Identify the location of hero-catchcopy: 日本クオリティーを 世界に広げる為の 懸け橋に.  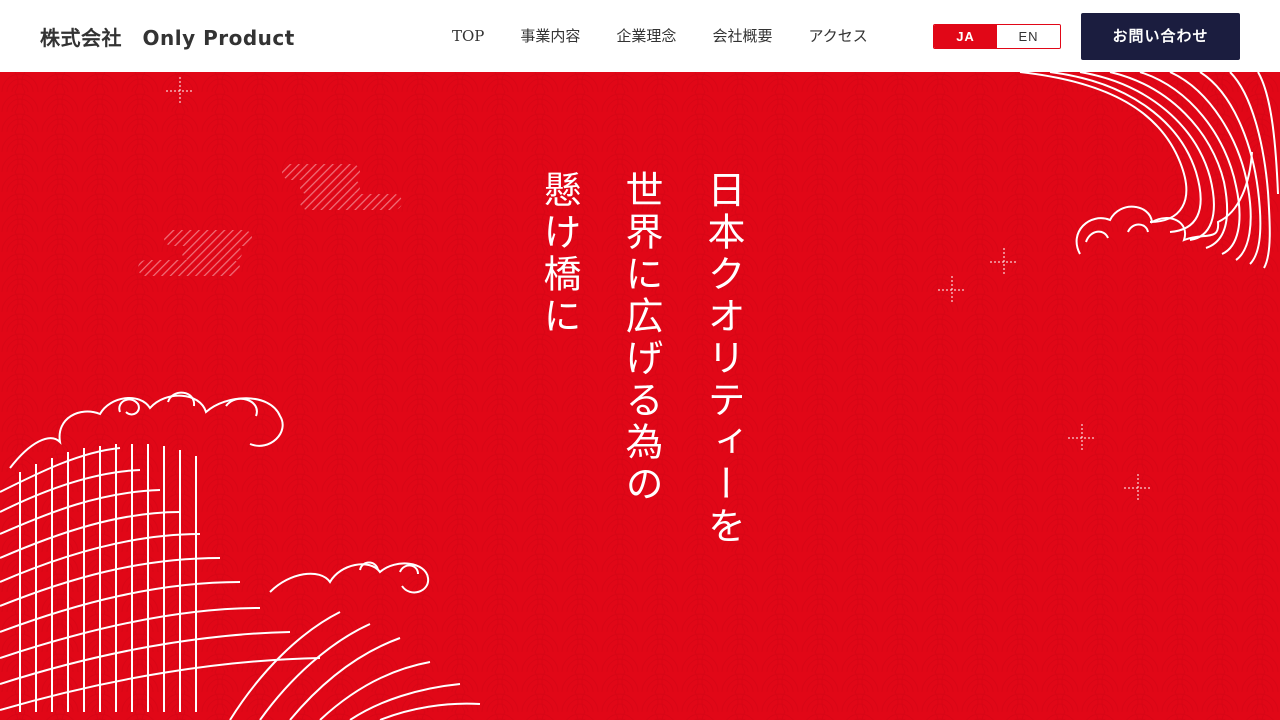
(641, 359).